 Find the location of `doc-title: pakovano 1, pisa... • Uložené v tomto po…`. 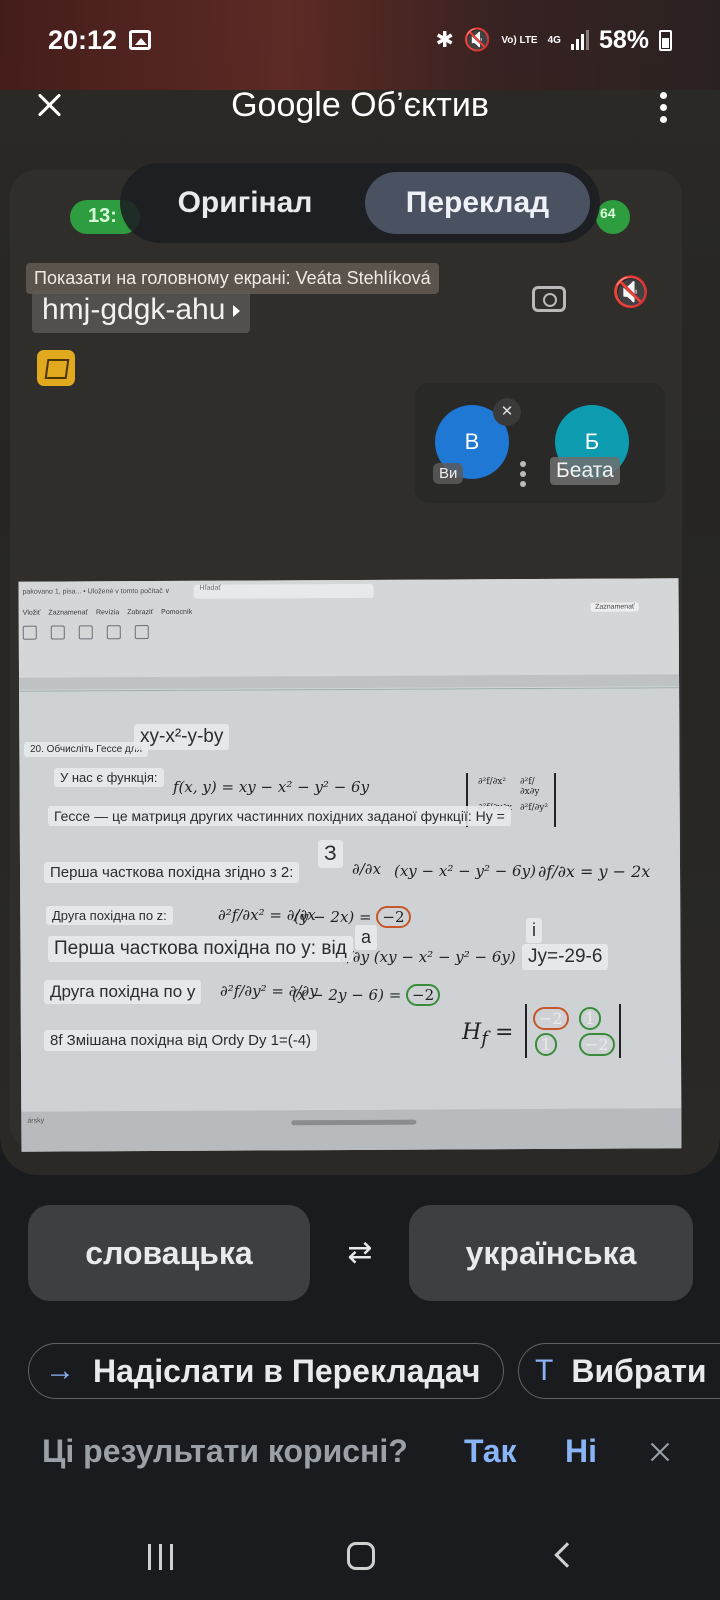

doc-title: pakovano 1, pisa... • Uložené v tomto po… is located at coordinates (96, 591).